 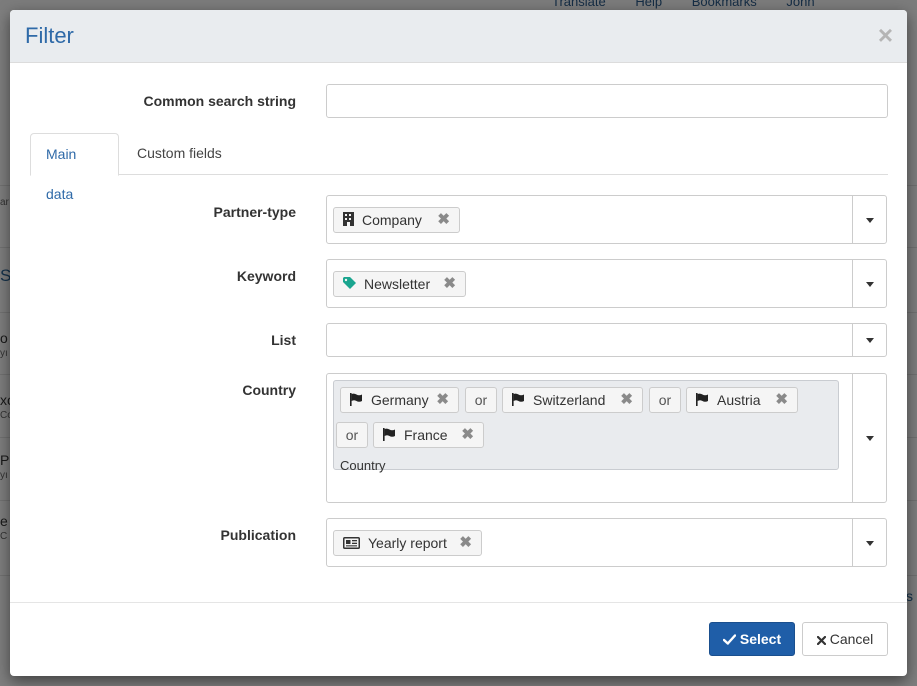 I want to click on common-search-input, so click(x=607, y=101).